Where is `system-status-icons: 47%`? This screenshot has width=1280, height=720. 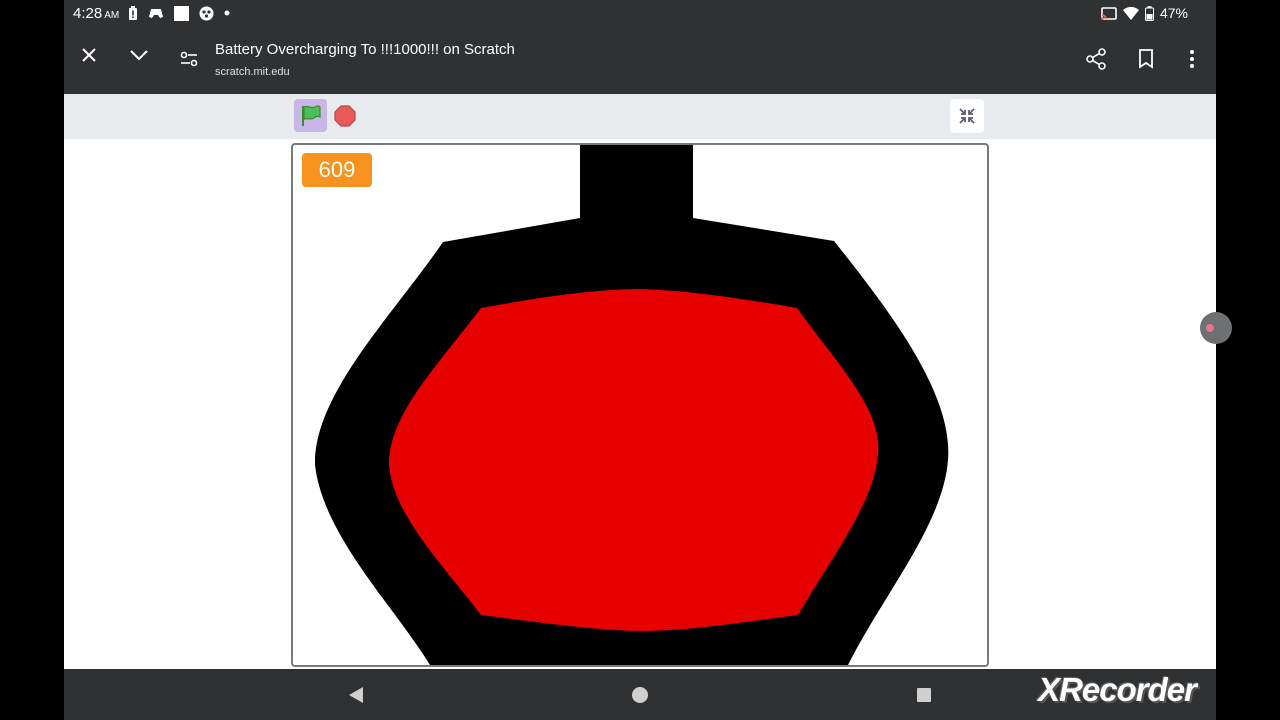
system-status-icons: 47% is located at coordinates (1144, 13).